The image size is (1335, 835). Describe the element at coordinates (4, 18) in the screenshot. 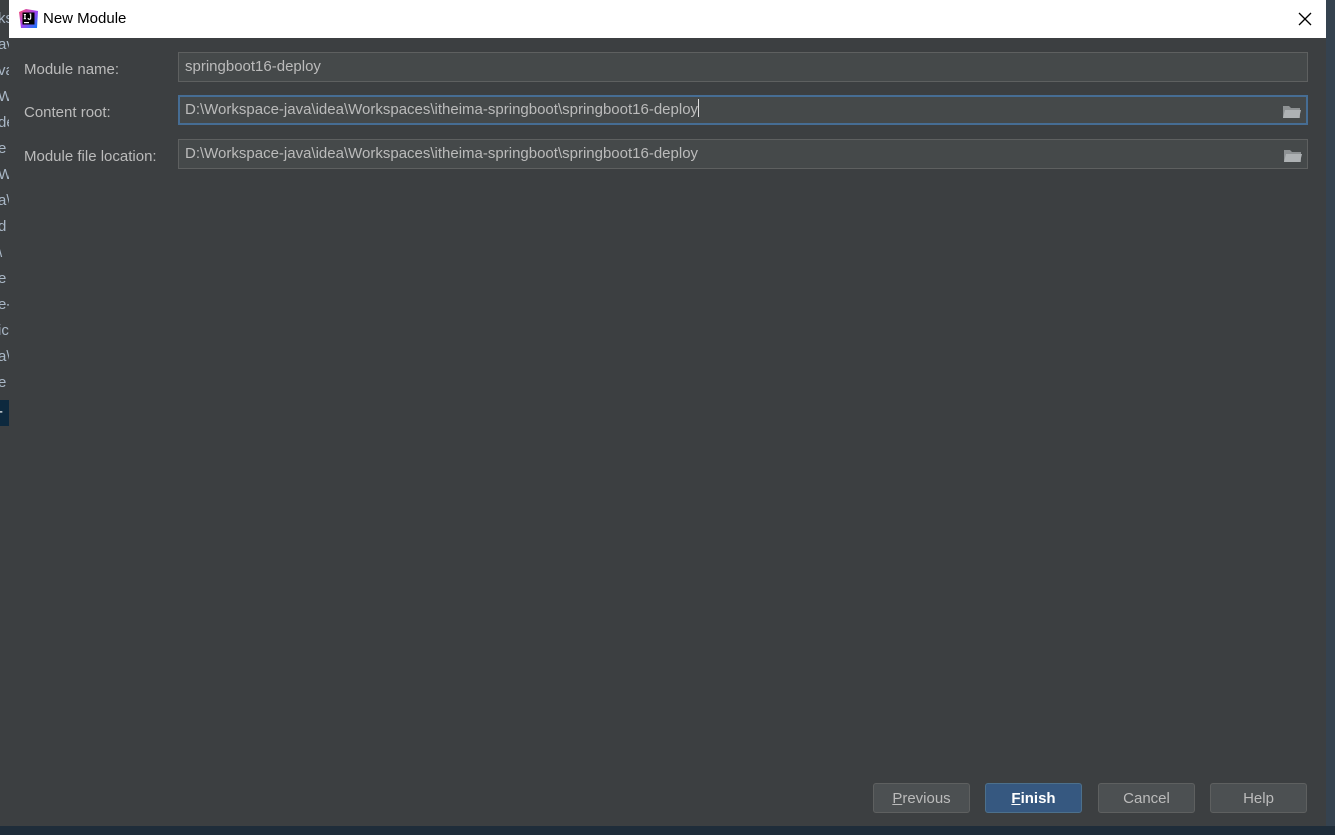

I see `bg-text-fragment: ks` at that location.